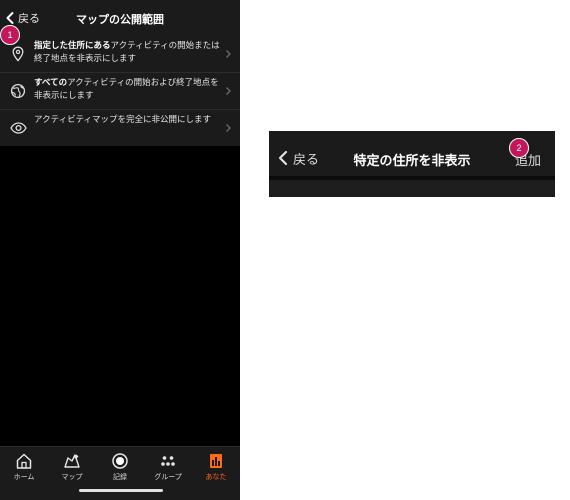 The image size is (570, 500). What do you see at coordinates (168, 469) in the screenshot?
I see `tab-group: グループ` at bounding box center [168, 469].